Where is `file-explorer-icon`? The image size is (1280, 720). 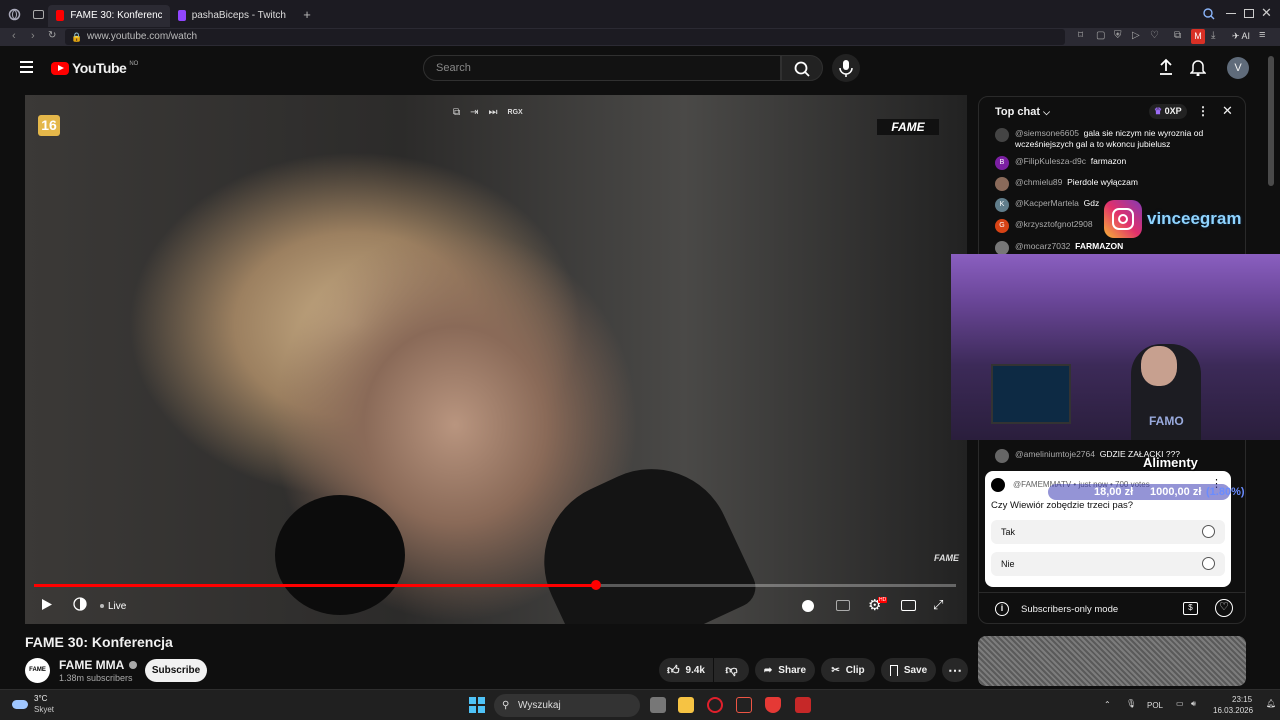
file-explorer-icon is located at coordinates (686, 705).